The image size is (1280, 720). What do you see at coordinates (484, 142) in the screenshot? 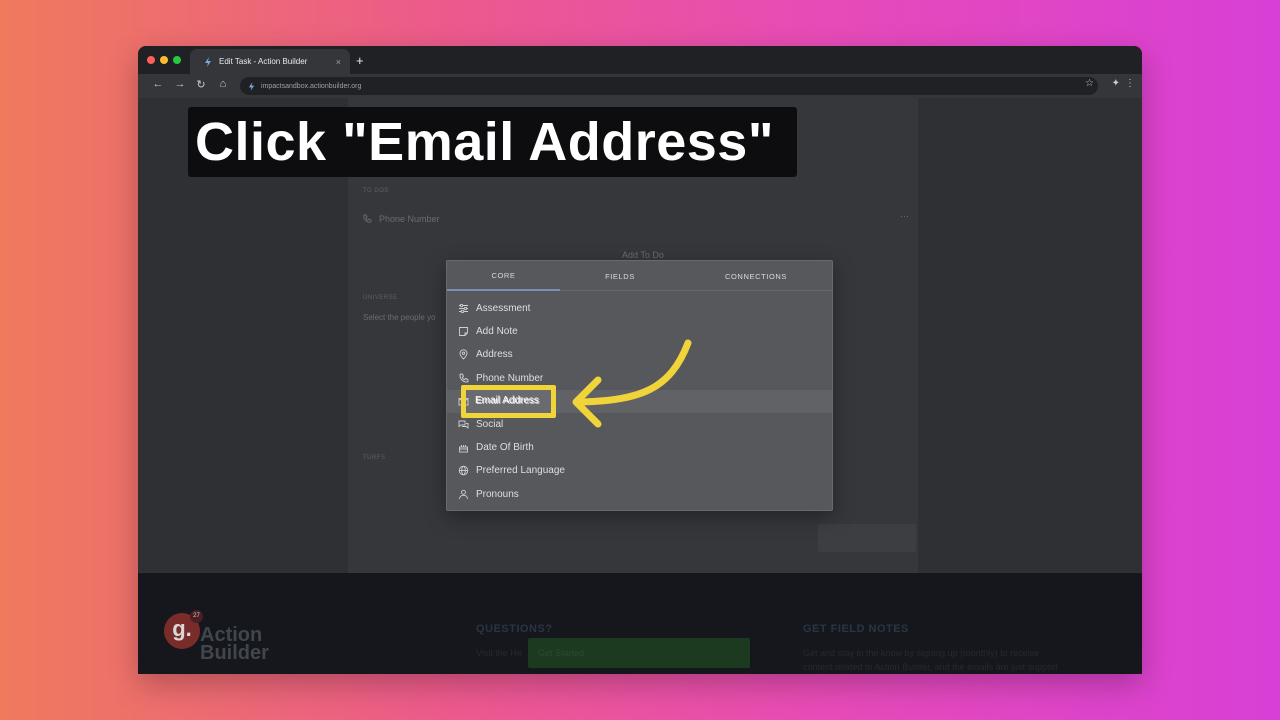
I see `caption-text: Click "Email Address"` at bounding box center [484, 142].